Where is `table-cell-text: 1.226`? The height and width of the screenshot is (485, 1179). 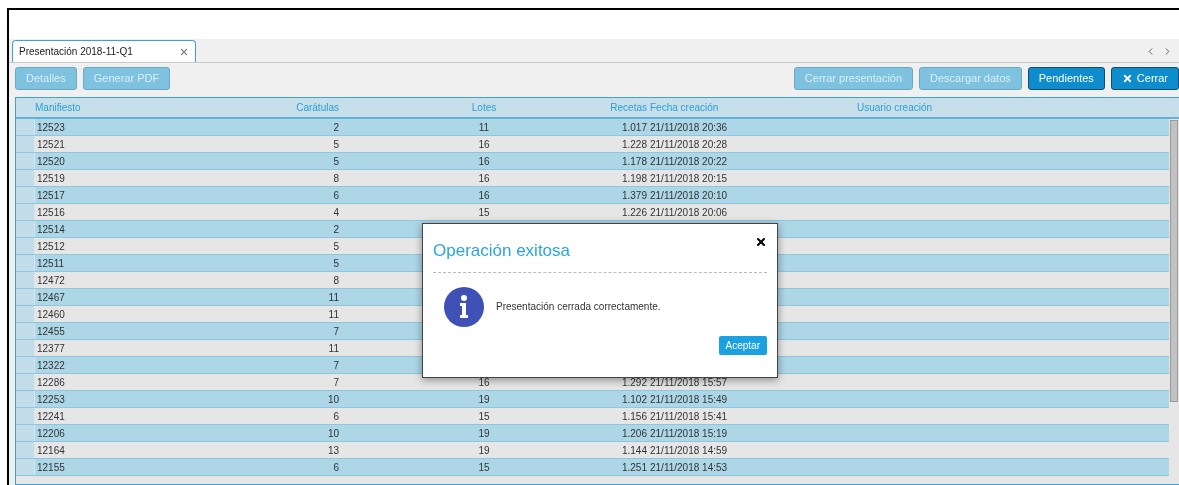 table-cell-text: 1.226 is located at coordinates (634, 212).